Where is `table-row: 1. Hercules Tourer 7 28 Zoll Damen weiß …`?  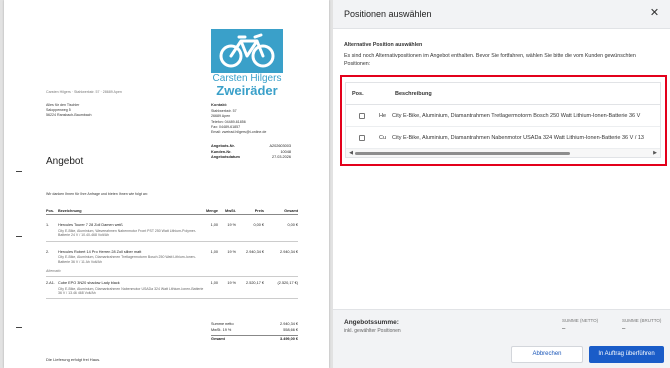 table-row: 1. Hercules Tourer 7 28 Zoll Damen weiß … is located at coordinates (172, 232).